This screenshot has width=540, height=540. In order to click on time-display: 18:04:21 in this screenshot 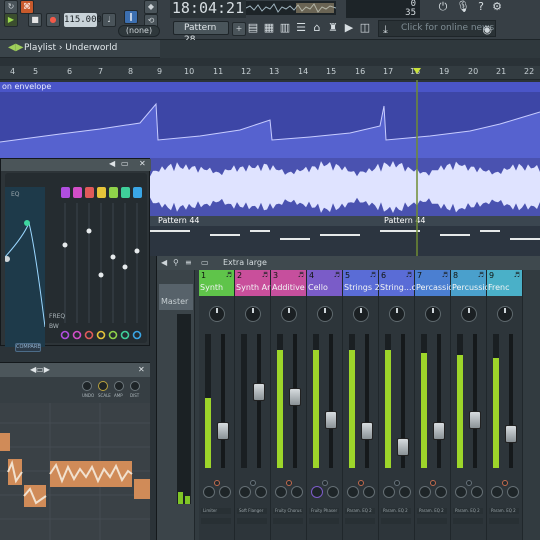, I will do `click(208, 9)`.